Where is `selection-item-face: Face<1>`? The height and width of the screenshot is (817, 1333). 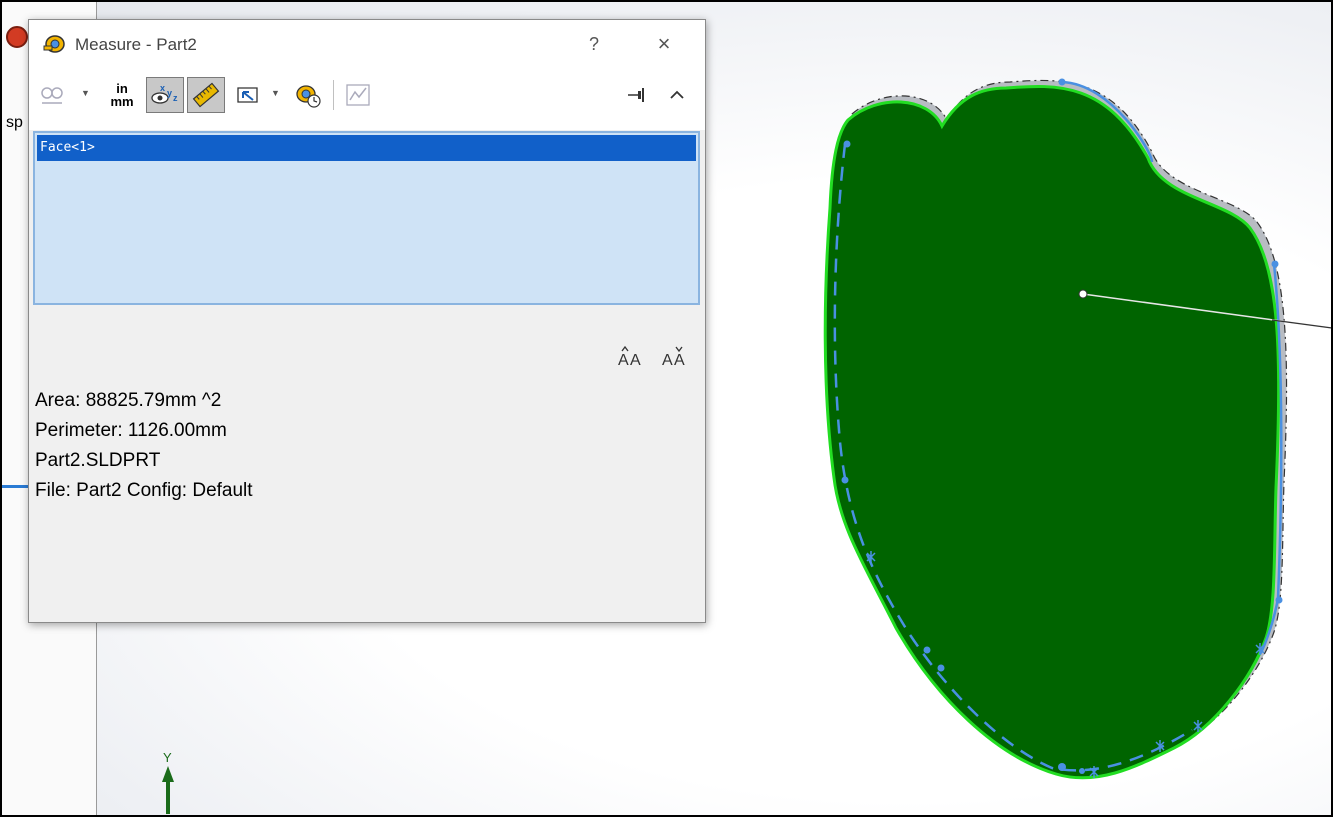 selection-item-face: Face<1> is located at coordinates (366, 148).